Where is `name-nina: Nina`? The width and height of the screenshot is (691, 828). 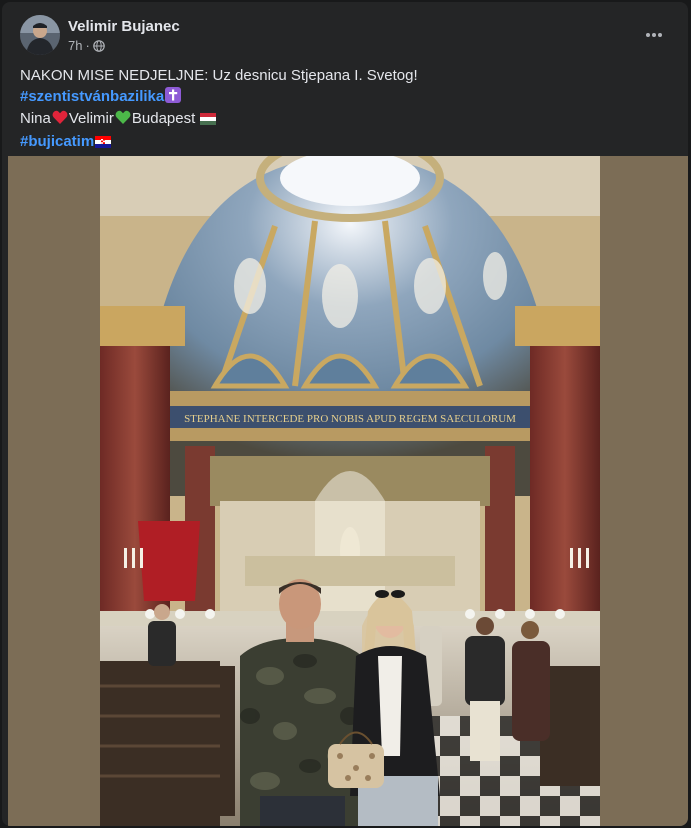
name-nina: Nina is located at coordinates (35, 118).